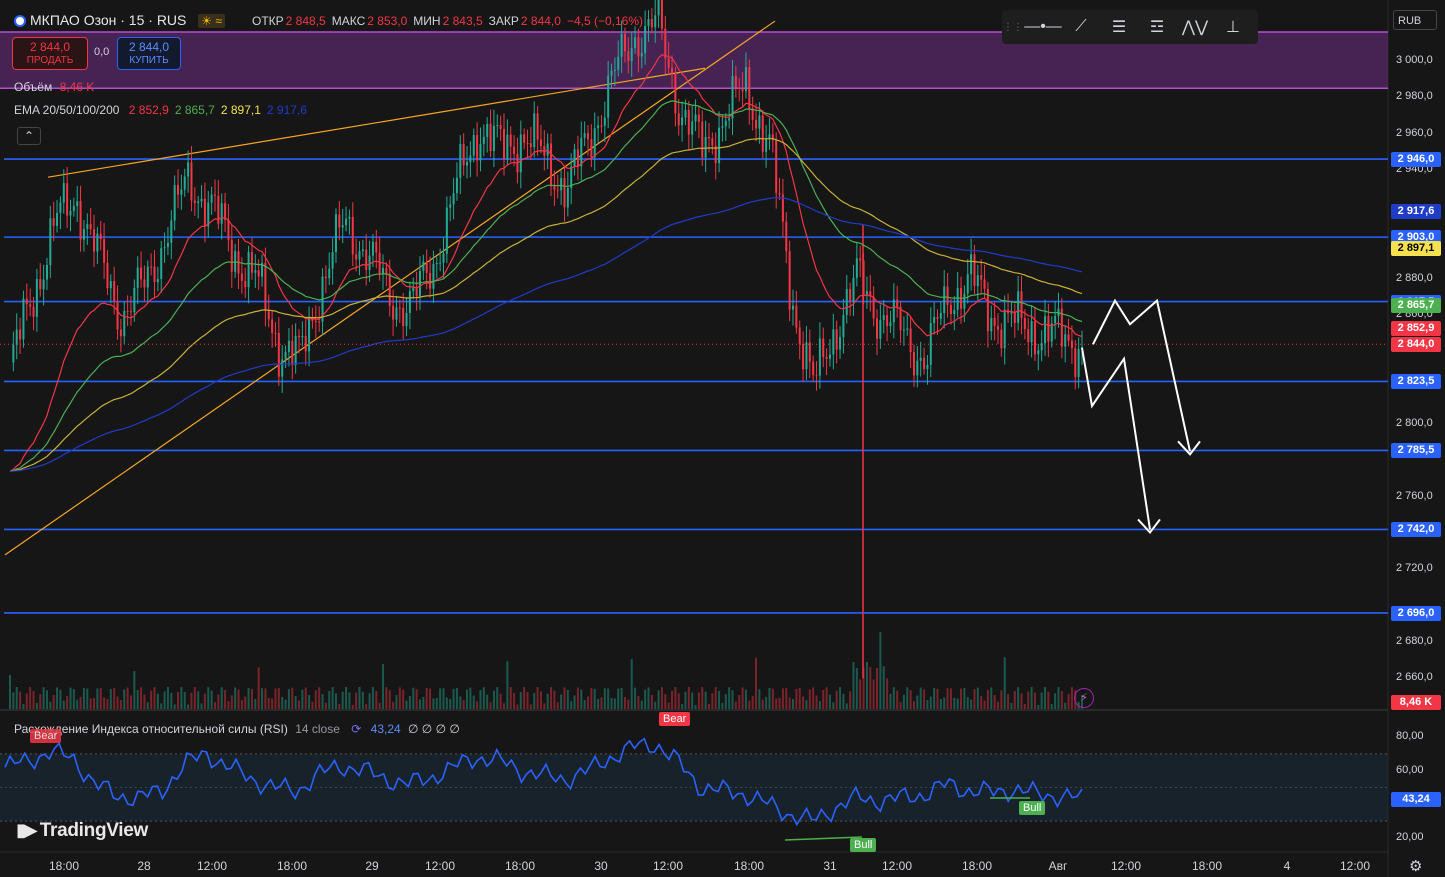  What do you see at coordinates (1416, 451) in the screenshot?
I see `price-badge: 2 785,5` at bounding box center [1416, 451].